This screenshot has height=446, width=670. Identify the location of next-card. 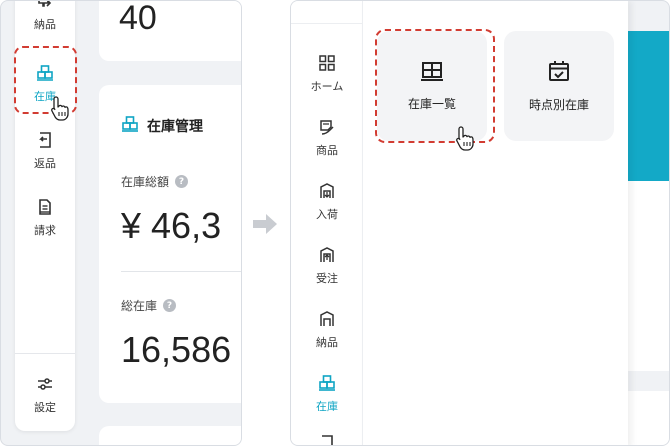
(170, 435).